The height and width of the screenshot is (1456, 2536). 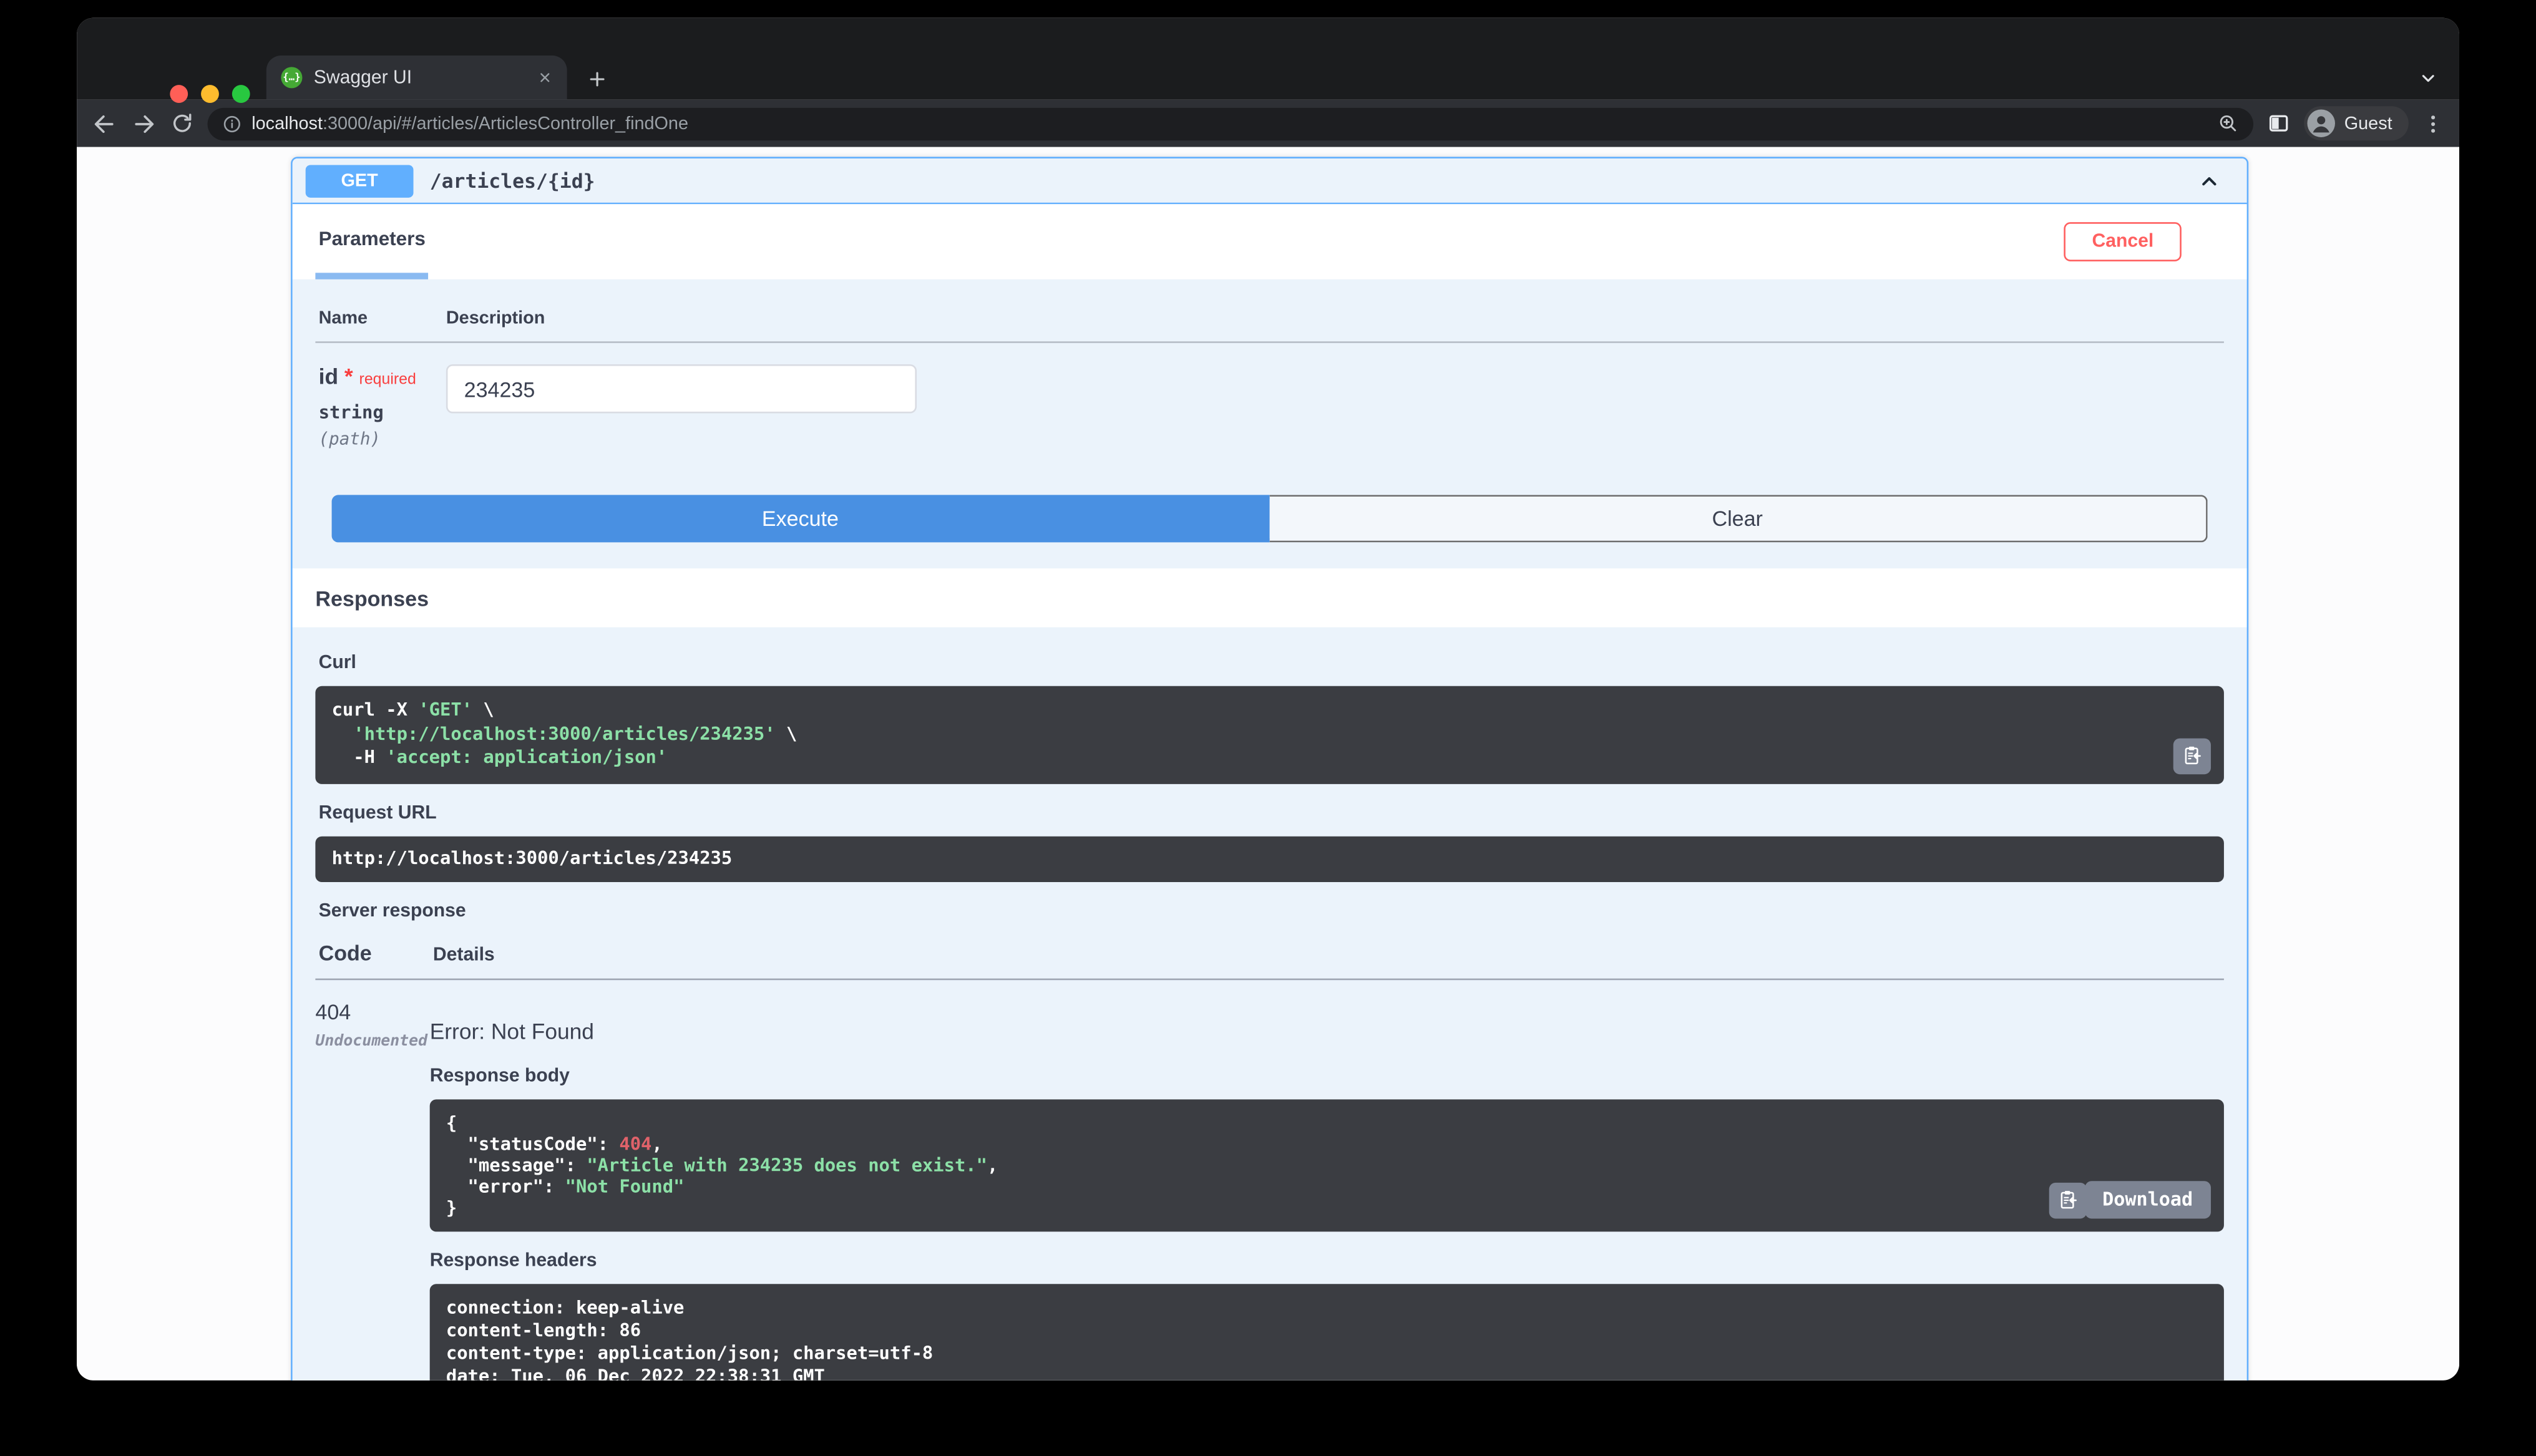 I want to click on person-icon, so click(x=2320, y=124).